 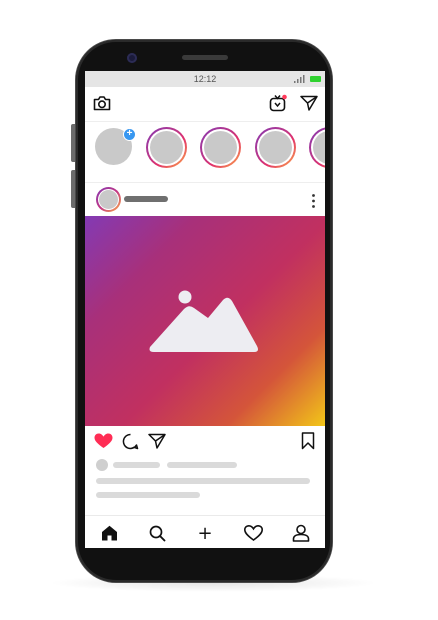 I want to click on direct-message-icon, so click(x=309, y=103).